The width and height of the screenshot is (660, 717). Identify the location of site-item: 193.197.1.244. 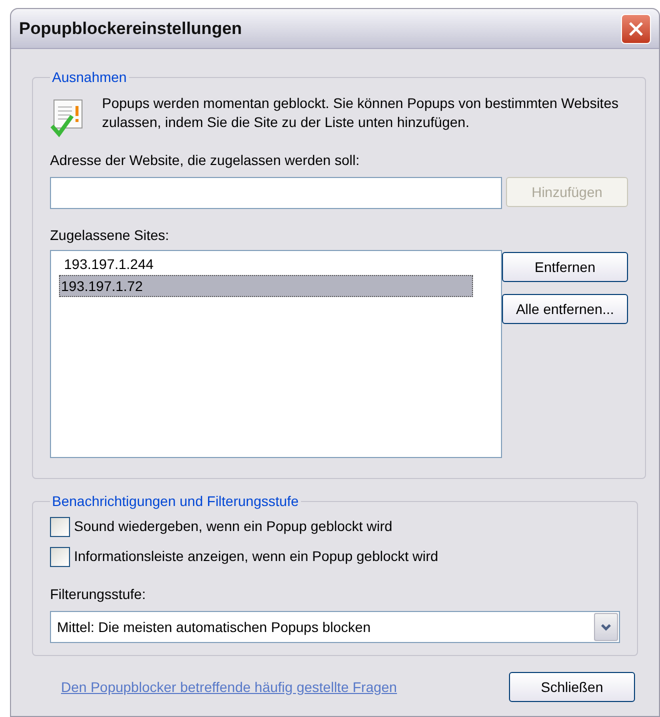
(266, 264).